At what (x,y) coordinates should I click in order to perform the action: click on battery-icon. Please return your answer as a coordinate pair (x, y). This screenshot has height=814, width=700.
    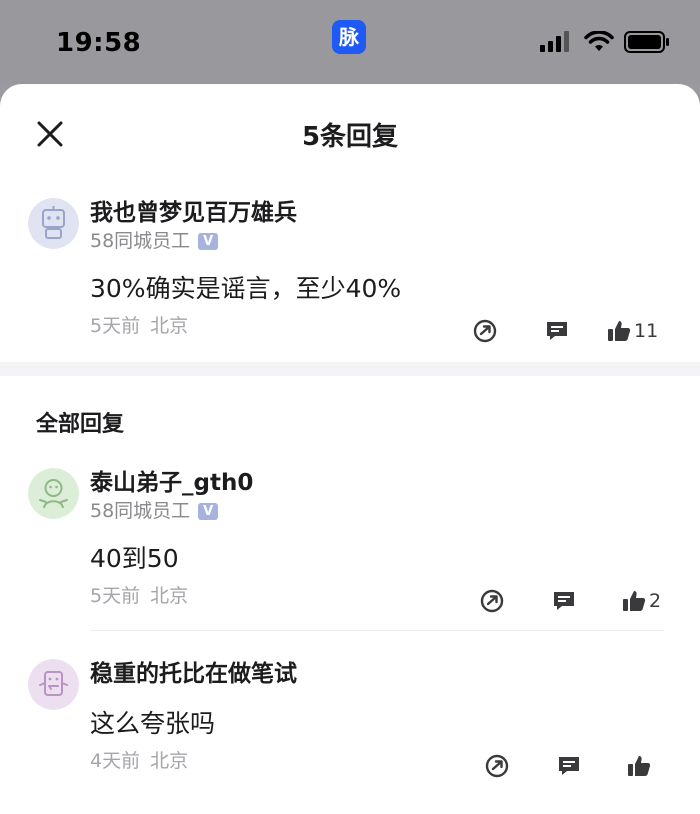
    Looking at the image, I should click on (646, 42).